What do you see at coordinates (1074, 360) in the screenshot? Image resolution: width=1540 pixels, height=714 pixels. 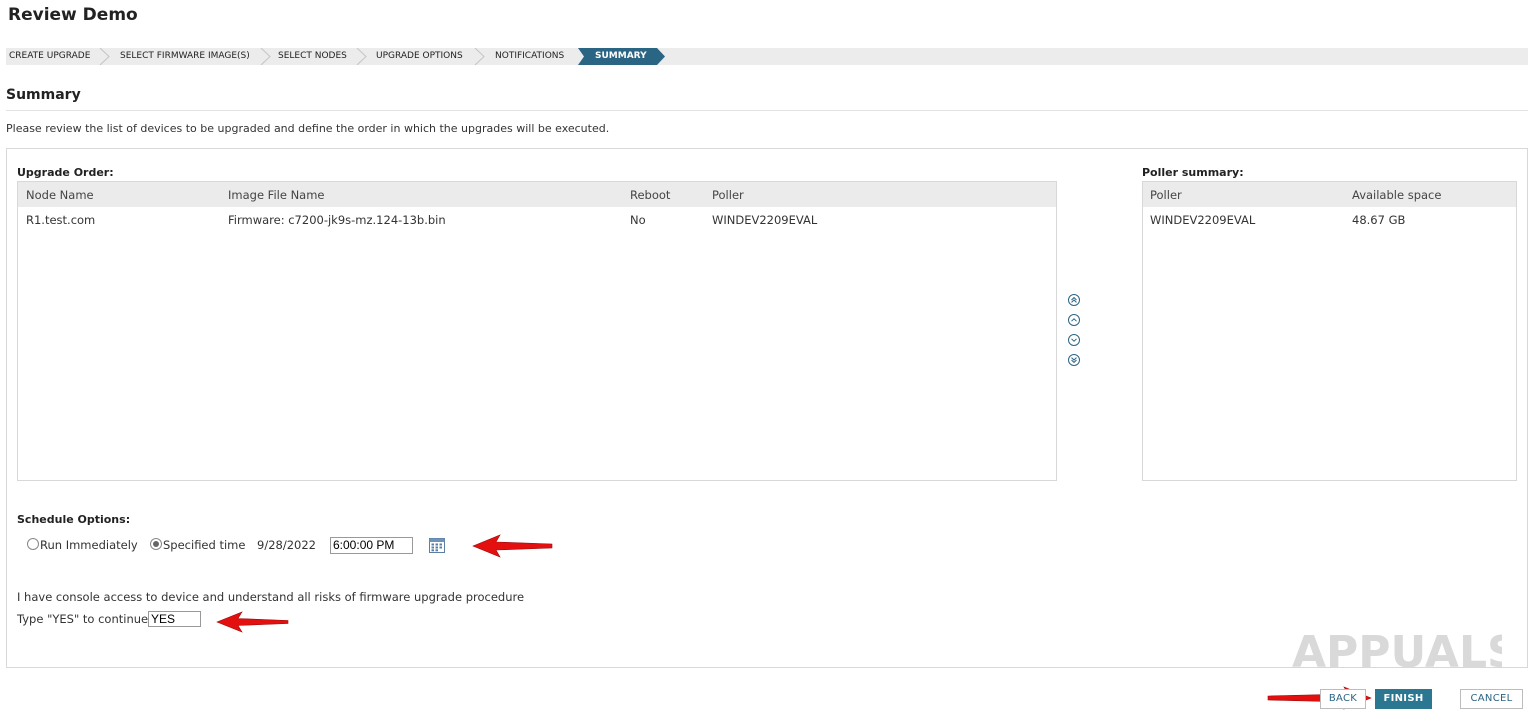 I see `move-bottom-icon` at bounding box center [1074, 360].